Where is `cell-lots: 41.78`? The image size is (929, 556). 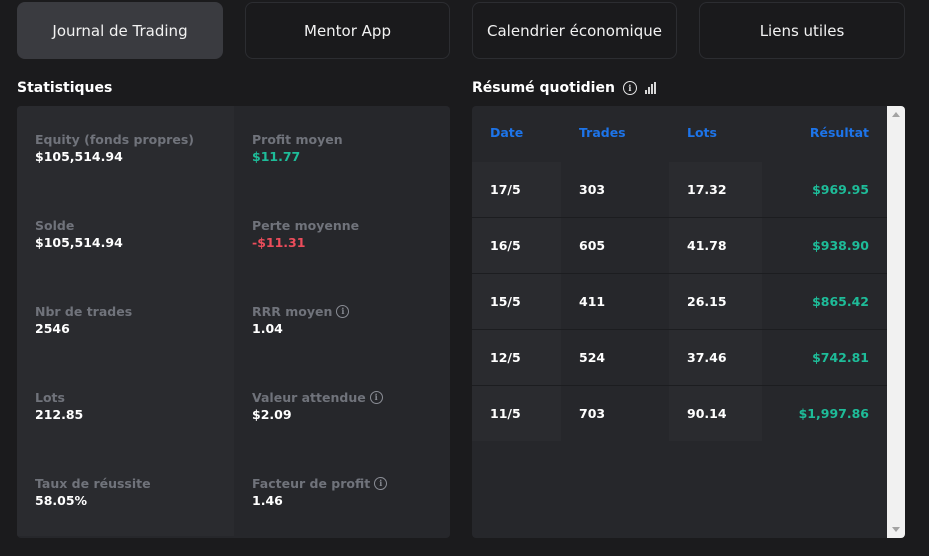 cell-lots: 41.78 is located at coordinates (715, 245).